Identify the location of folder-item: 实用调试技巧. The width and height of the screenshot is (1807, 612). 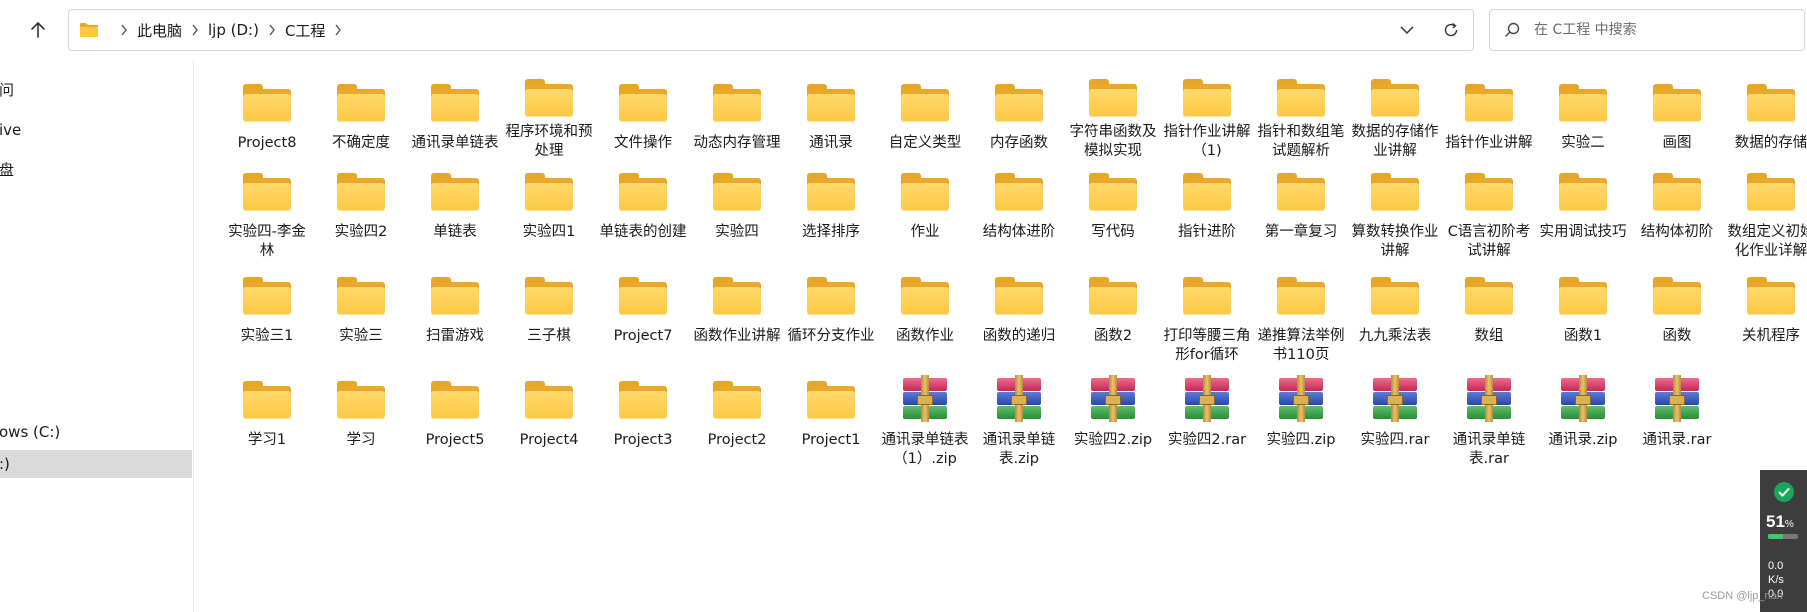
(1583, 213).